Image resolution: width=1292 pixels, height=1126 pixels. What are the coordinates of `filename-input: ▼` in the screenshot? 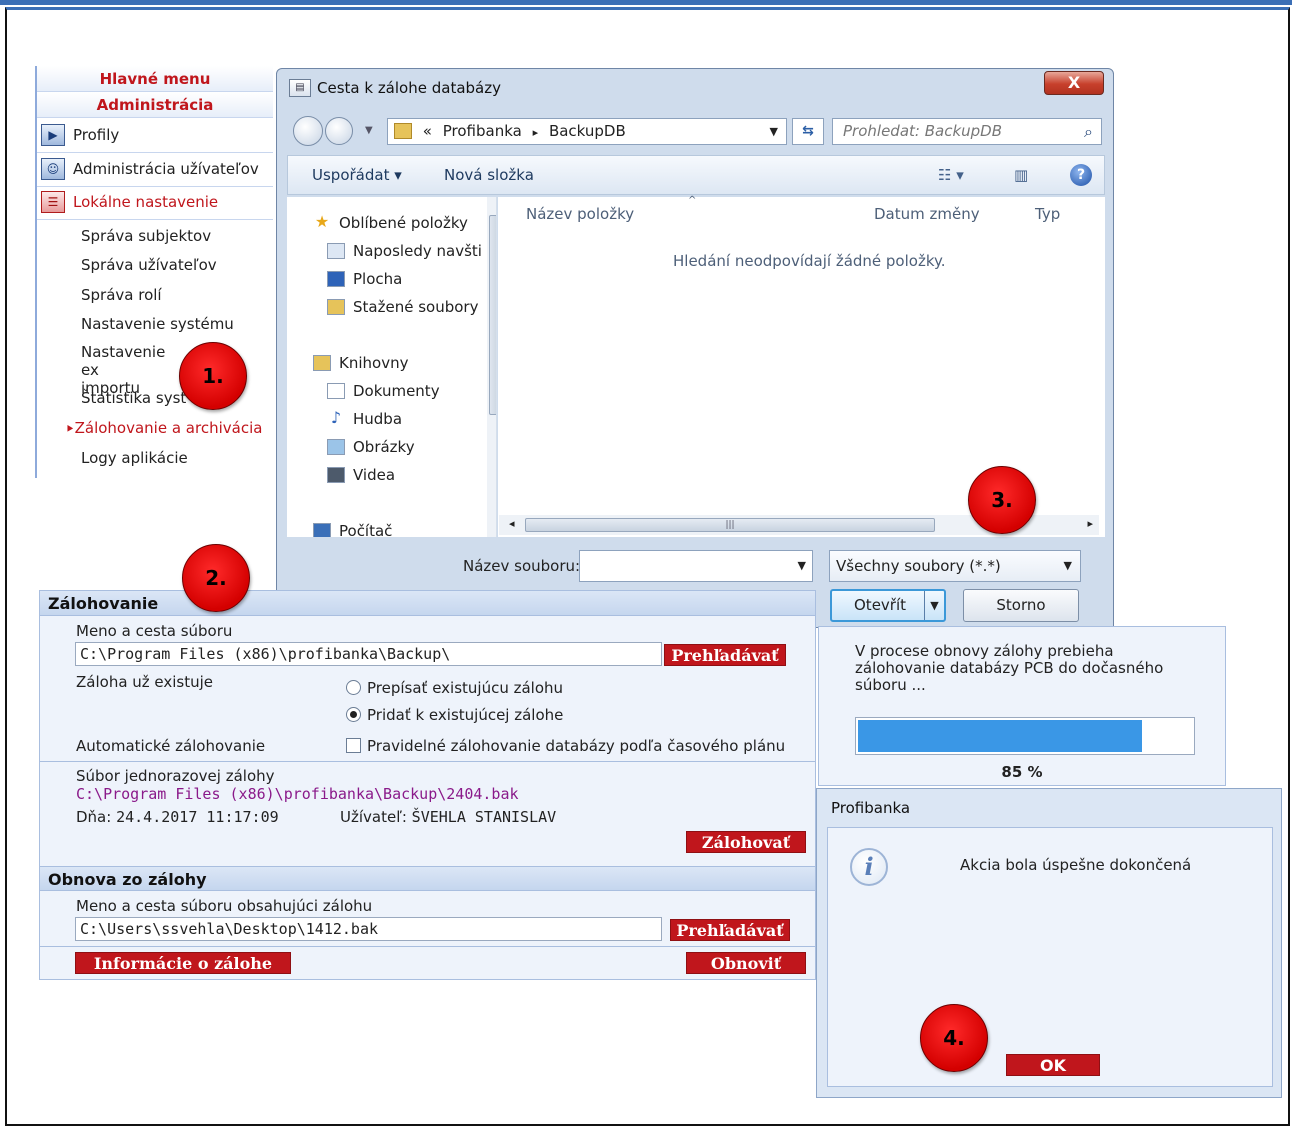 It's located at (696, 566).